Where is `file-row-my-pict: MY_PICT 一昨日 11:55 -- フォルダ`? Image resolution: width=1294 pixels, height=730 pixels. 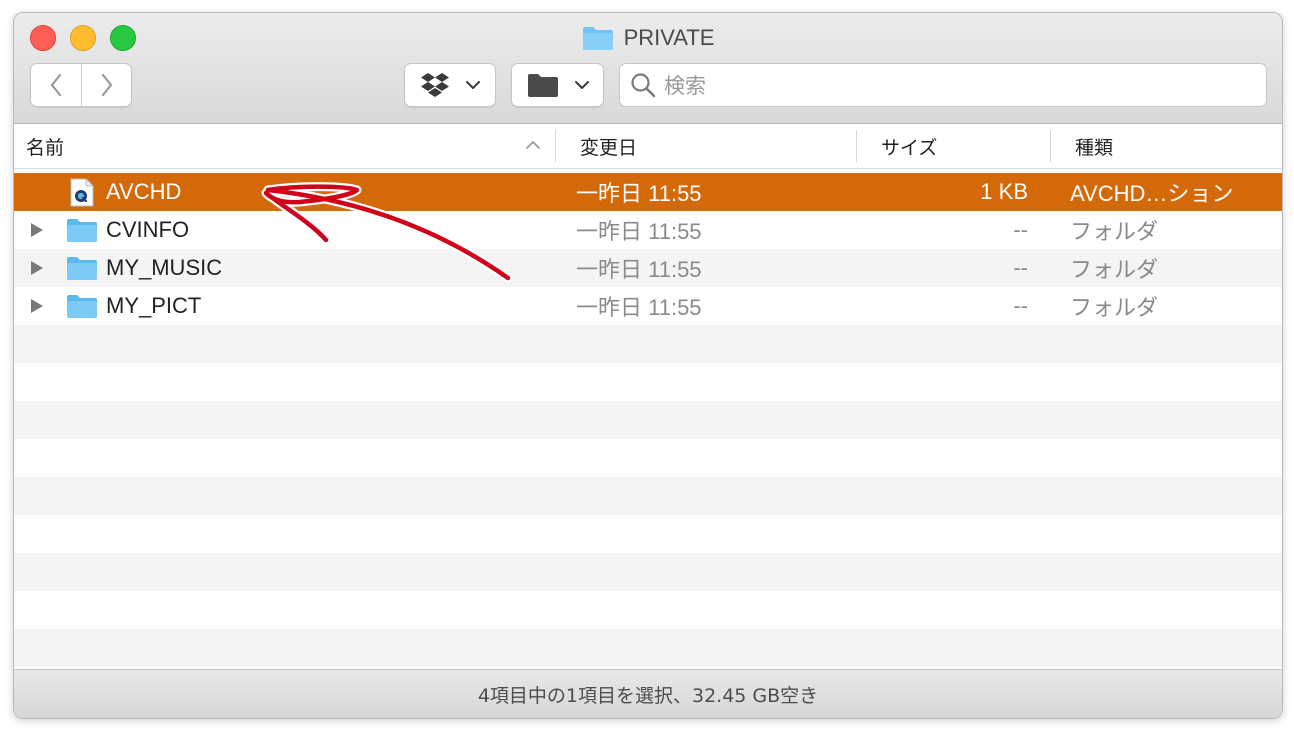 file-row-my-pict: MY_PICT 一昨日 11:55 -- フォルダ is located at coordinates (648, 306).